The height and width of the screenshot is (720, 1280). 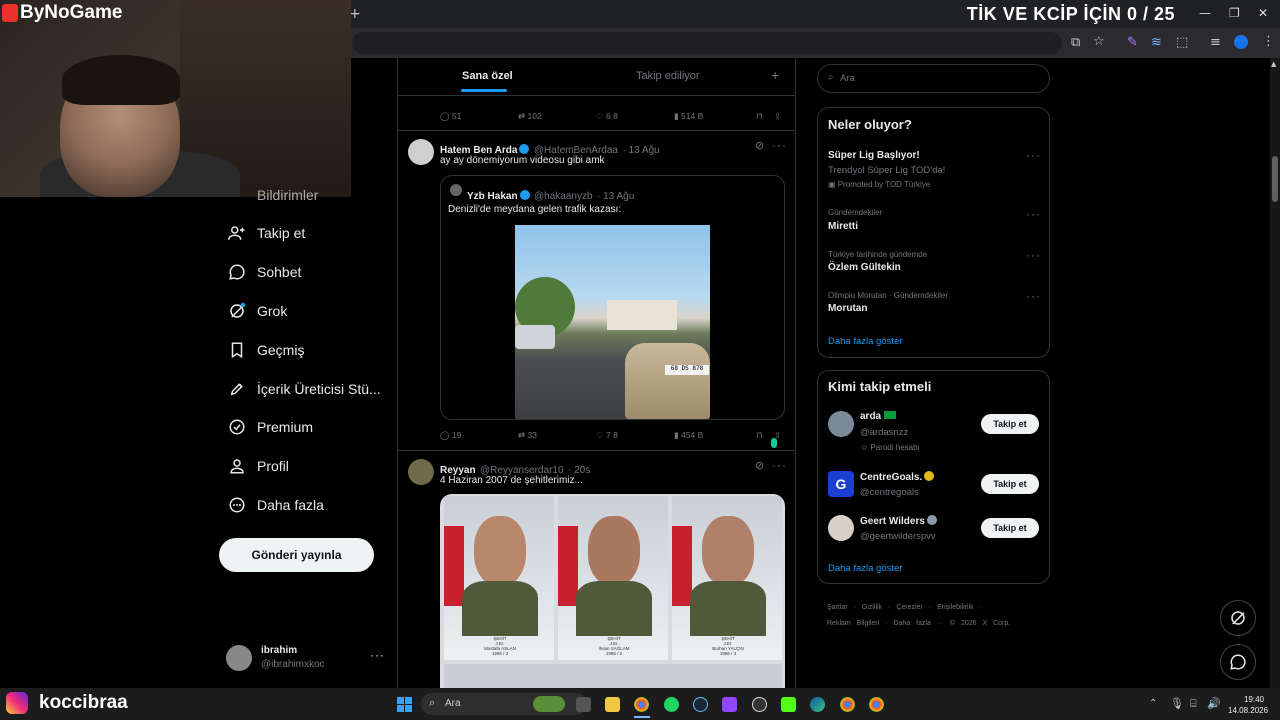 What do you see at coordinates (1273, 64) in the screenshot?
I see `scroll-up-icon: ▲` at bounding box center [1273, 64].